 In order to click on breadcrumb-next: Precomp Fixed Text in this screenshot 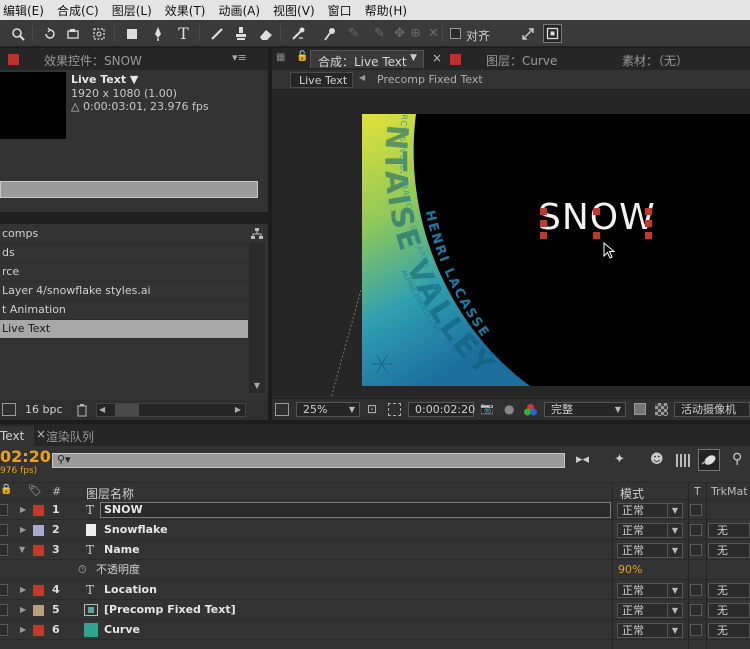, I will do `click(430, 79)`.